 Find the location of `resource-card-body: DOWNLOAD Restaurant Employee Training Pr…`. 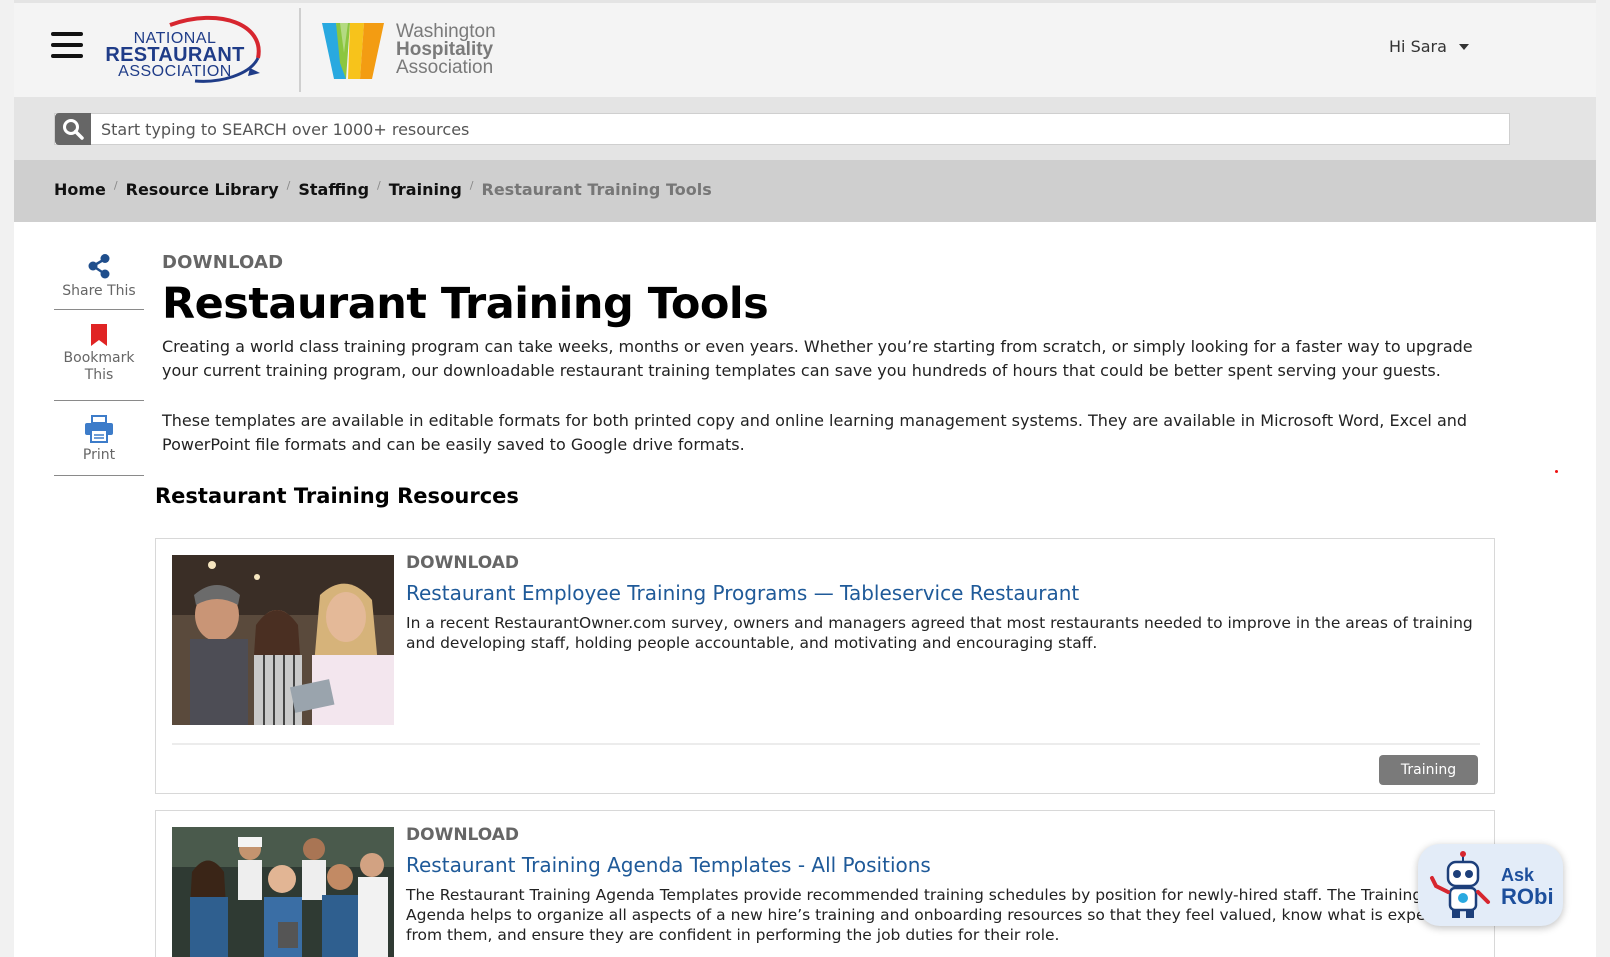

resource-card-body: DOWNLOAD Restaurant Employee Training Pr… is located at coordinates (941, 603).